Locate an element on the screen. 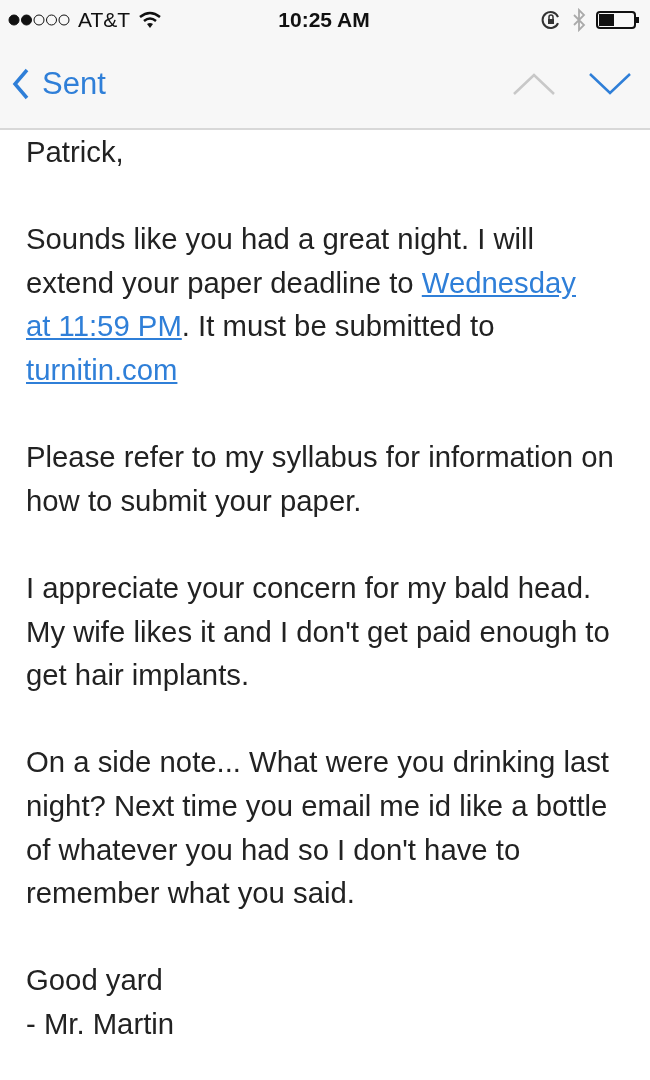  message-paragraph: Please refer to my syllabus for information on how to submit your paper. is located at coordinates (320, 479).